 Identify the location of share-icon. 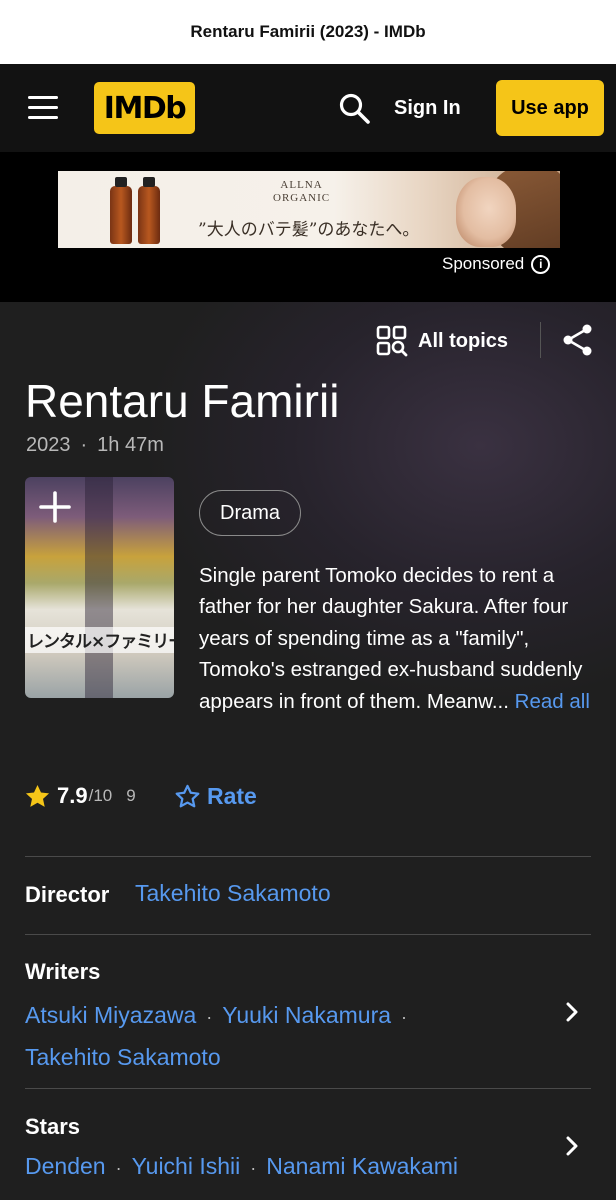
(578, 340).